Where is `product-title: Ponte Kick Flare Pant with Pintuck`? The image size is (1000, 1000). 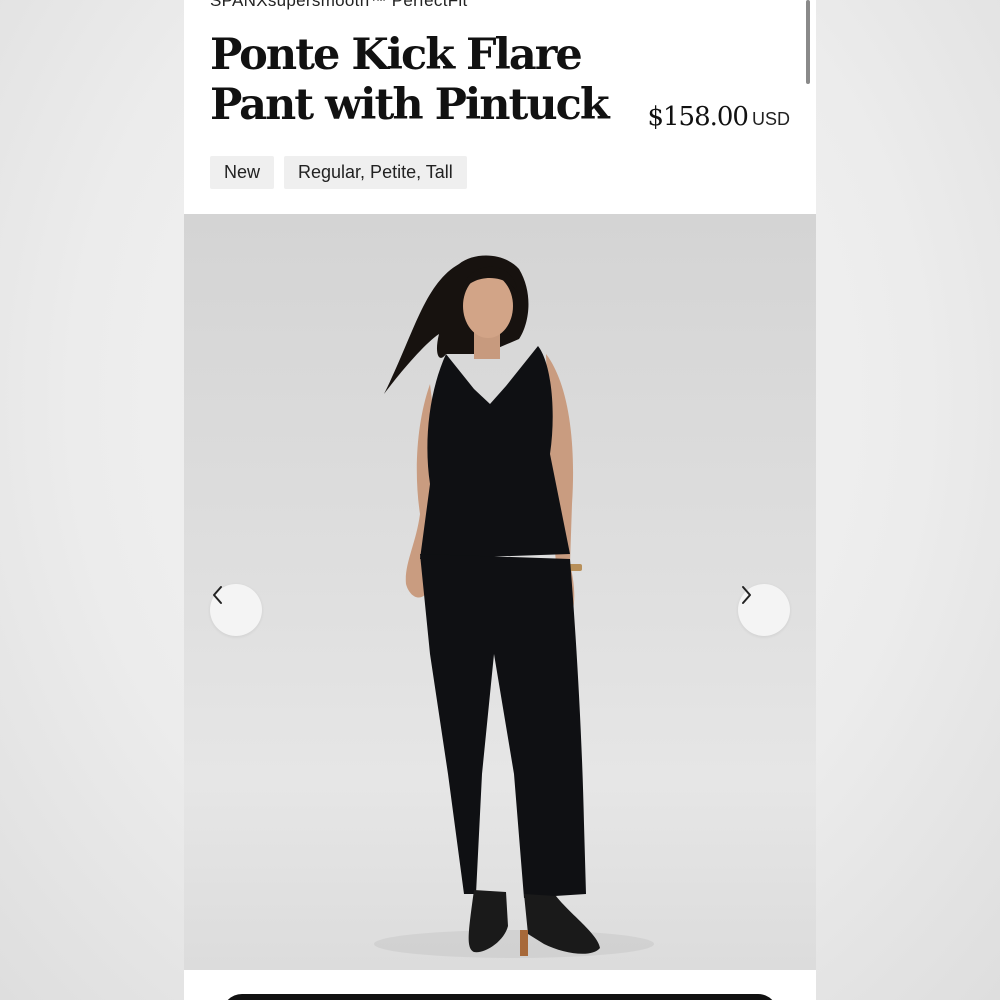 product-title: Ponte Kick Flare Pant with Pintuck is located at coordinates (410, 80).